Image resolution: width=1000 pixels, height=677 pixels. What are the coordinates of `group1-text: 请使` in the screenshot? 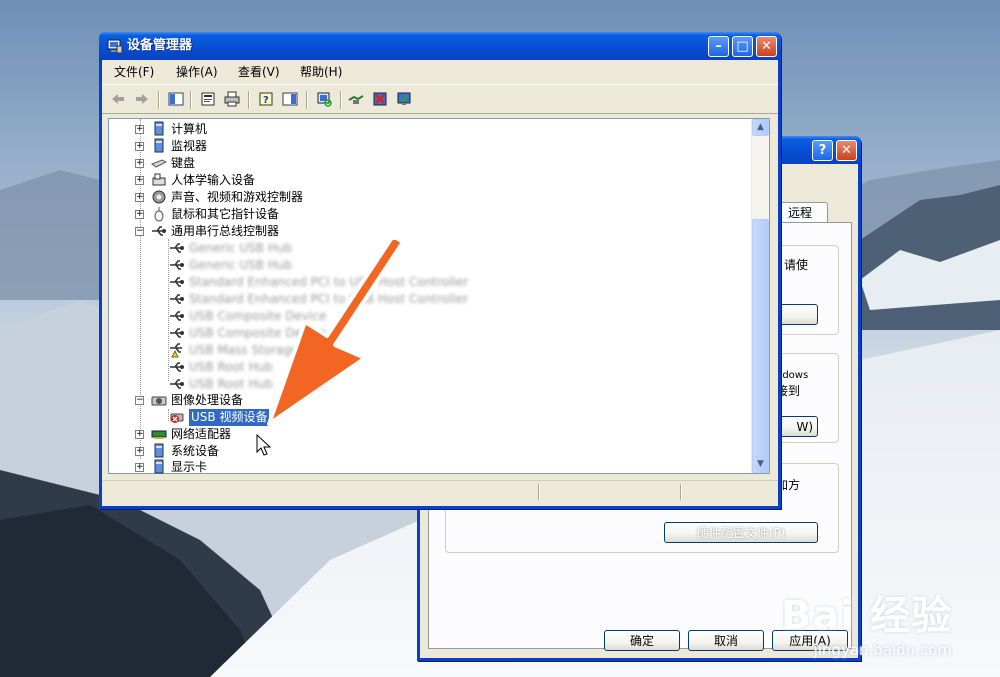 It's located at (796, 265).